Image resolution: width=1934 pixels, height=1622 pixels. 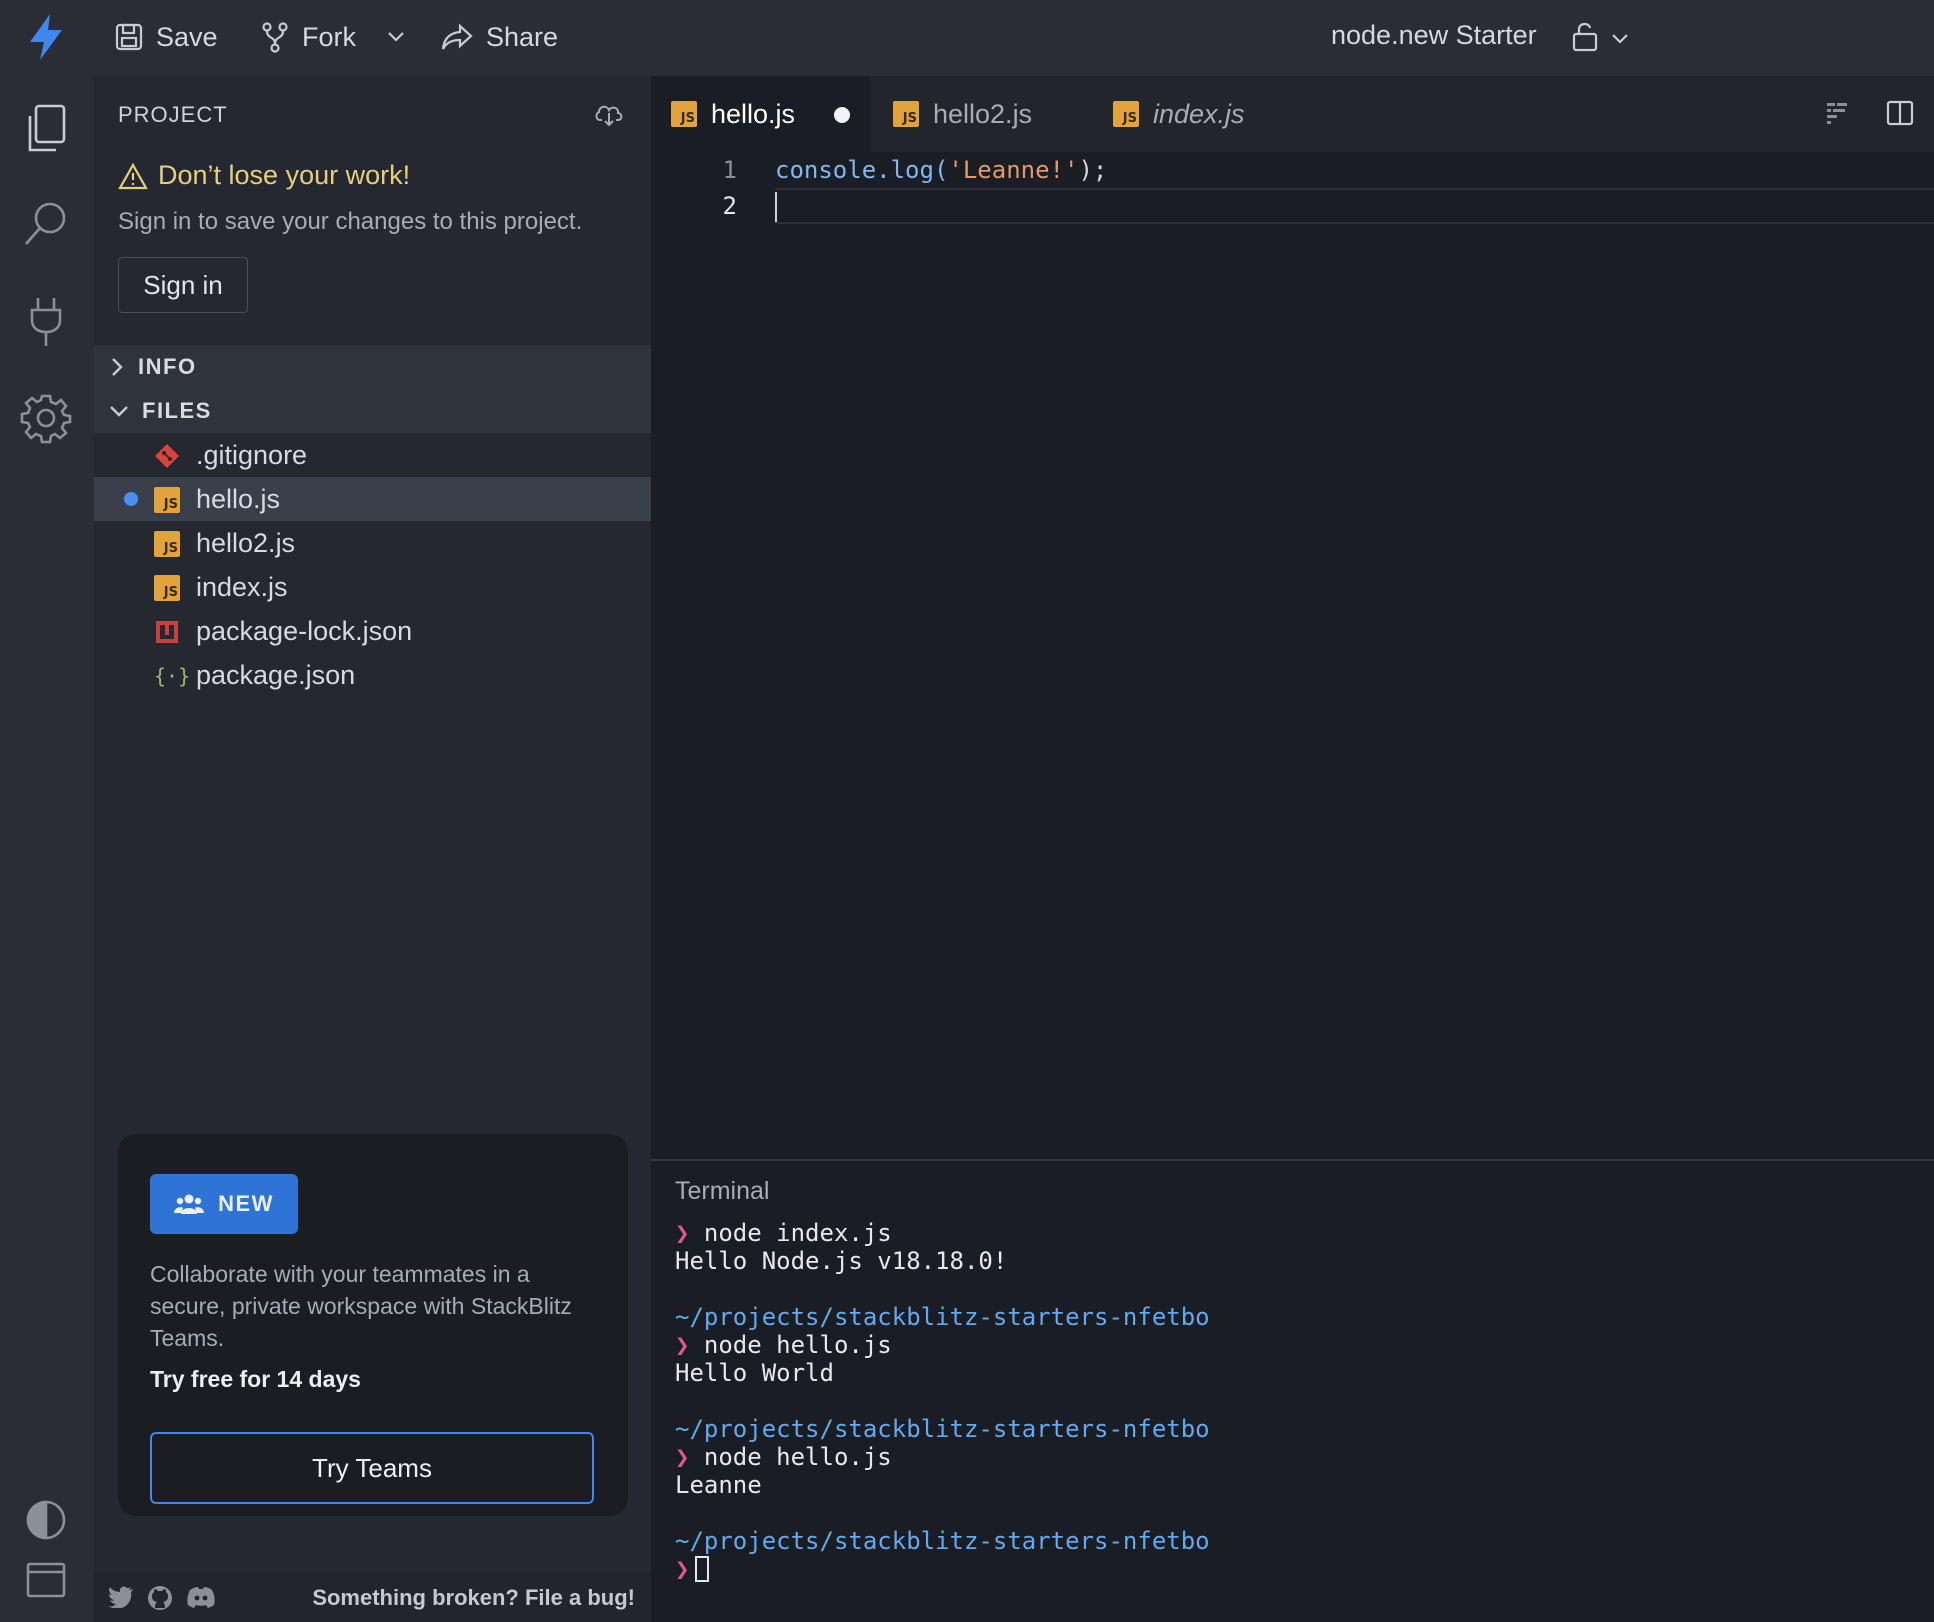 I want to click on terminal-output-line: Hello Node.js v18.18.0!, so click(x=841, y=1261).